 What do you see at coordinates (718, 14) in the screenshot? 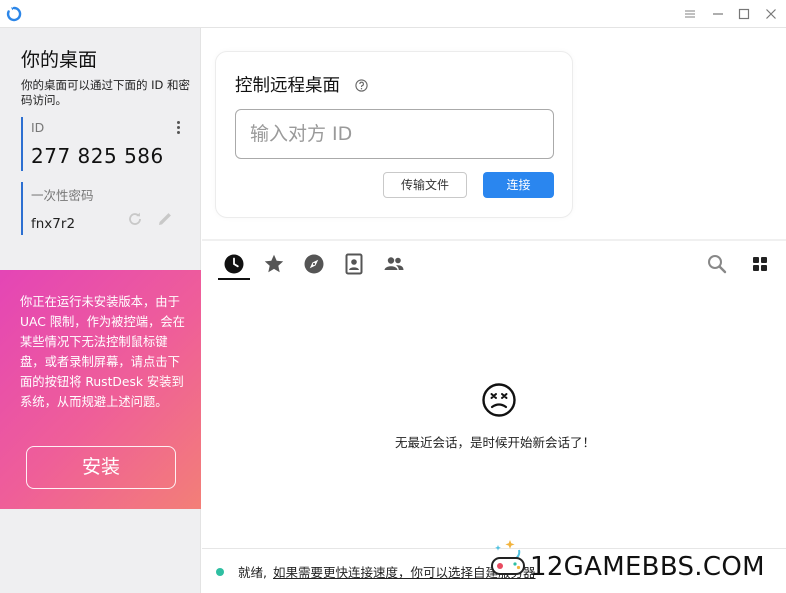
I see `minimize-button` at bounding box center [718, 14].